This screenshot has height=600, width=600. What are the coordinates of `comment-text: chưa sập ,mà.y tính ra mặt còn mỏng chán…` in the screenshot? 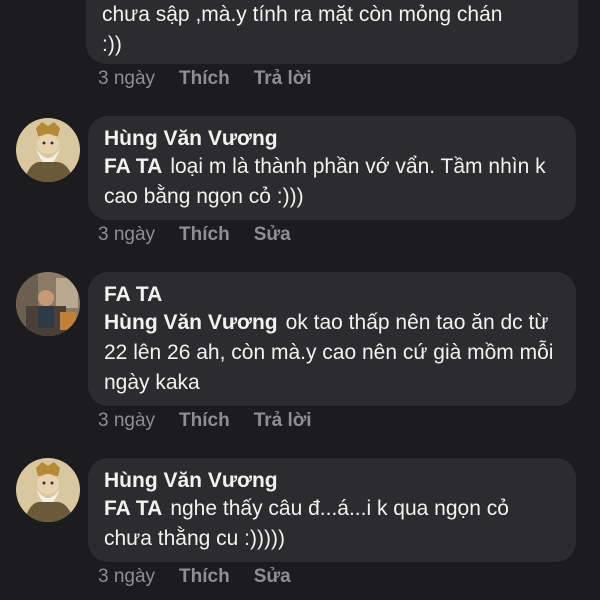 It's located at (302, 29).